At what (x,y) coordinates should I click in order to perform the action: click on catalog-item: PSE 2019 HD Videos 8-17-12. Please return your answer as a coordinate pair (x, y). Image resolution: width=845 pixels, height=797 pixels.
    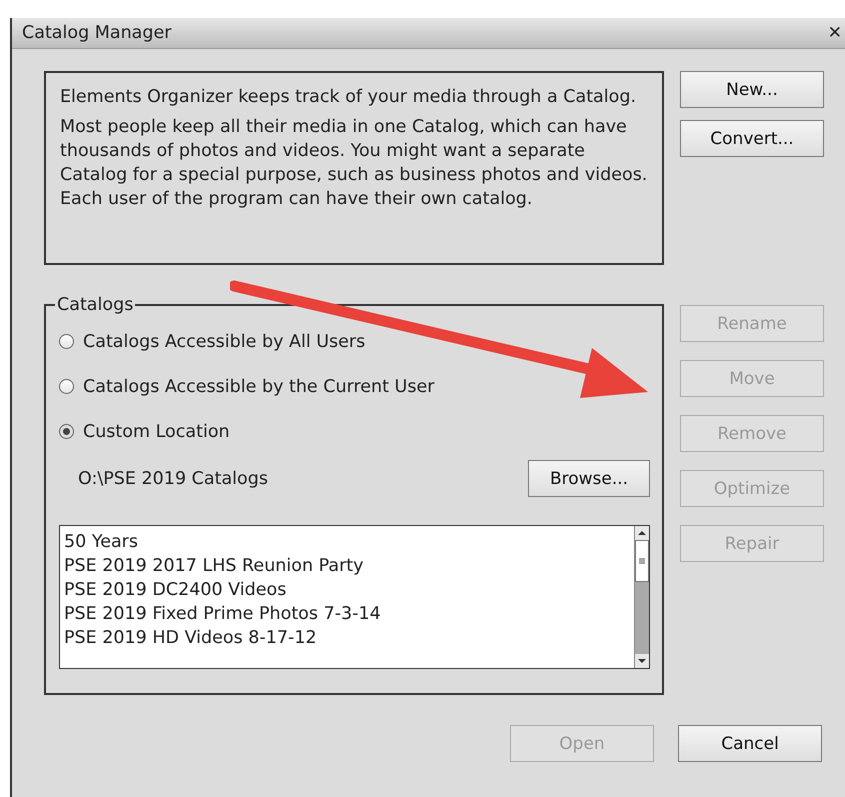
    Looking at the image, I should click on (347, 638).